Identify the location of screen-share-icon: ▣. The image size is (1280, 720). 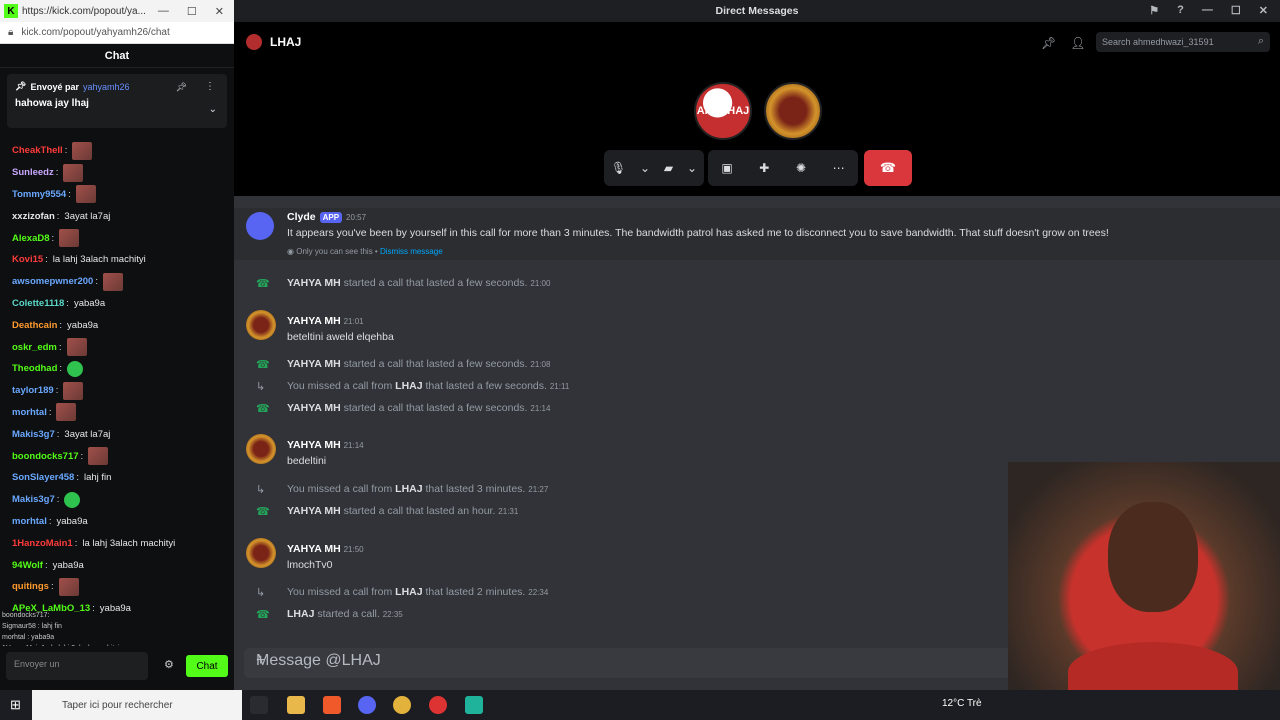
(726, 168).